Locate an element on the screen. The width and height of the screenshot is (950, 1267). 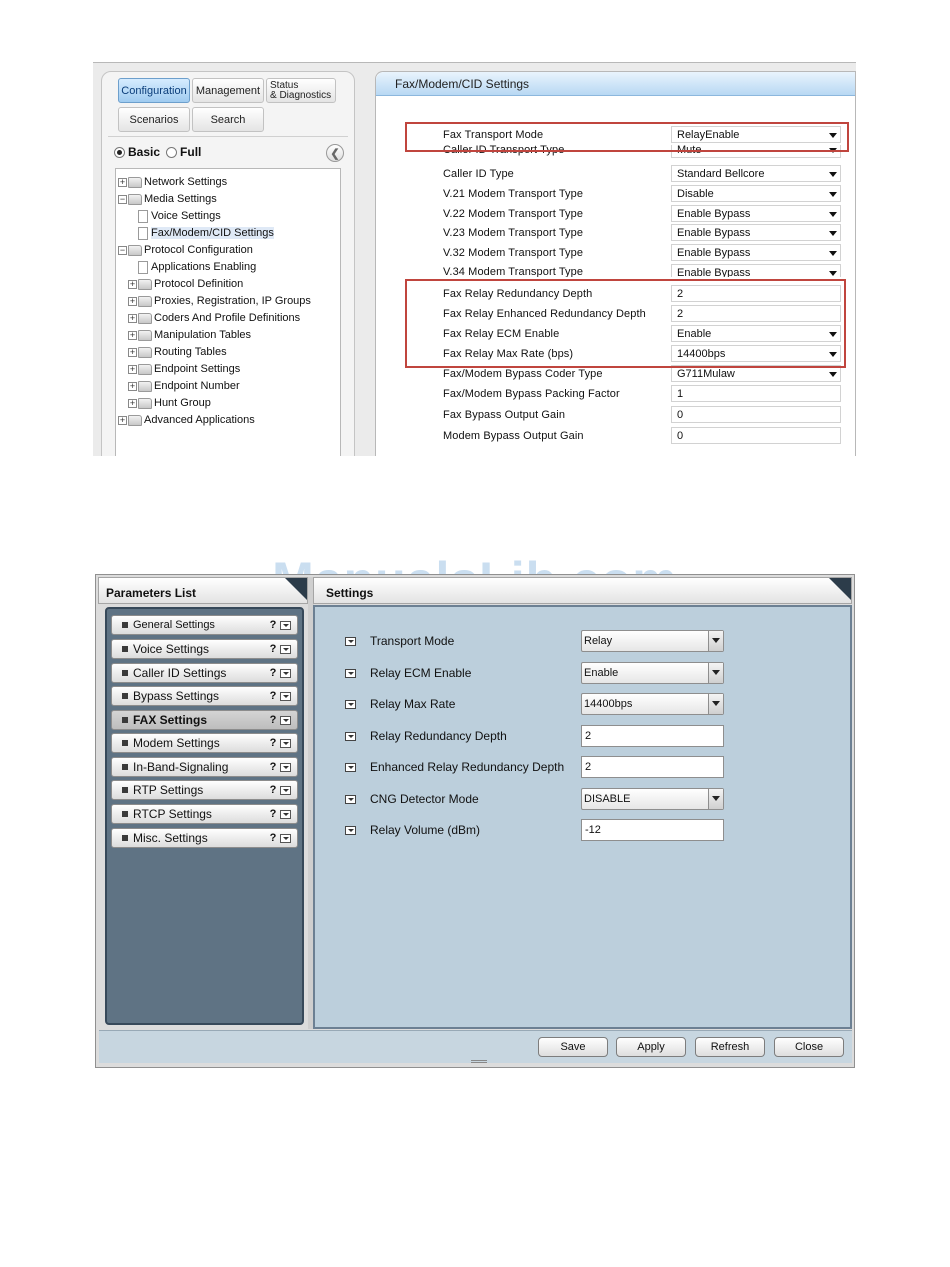
relay-volume-input: -12 is located at coordinates (652, 830).